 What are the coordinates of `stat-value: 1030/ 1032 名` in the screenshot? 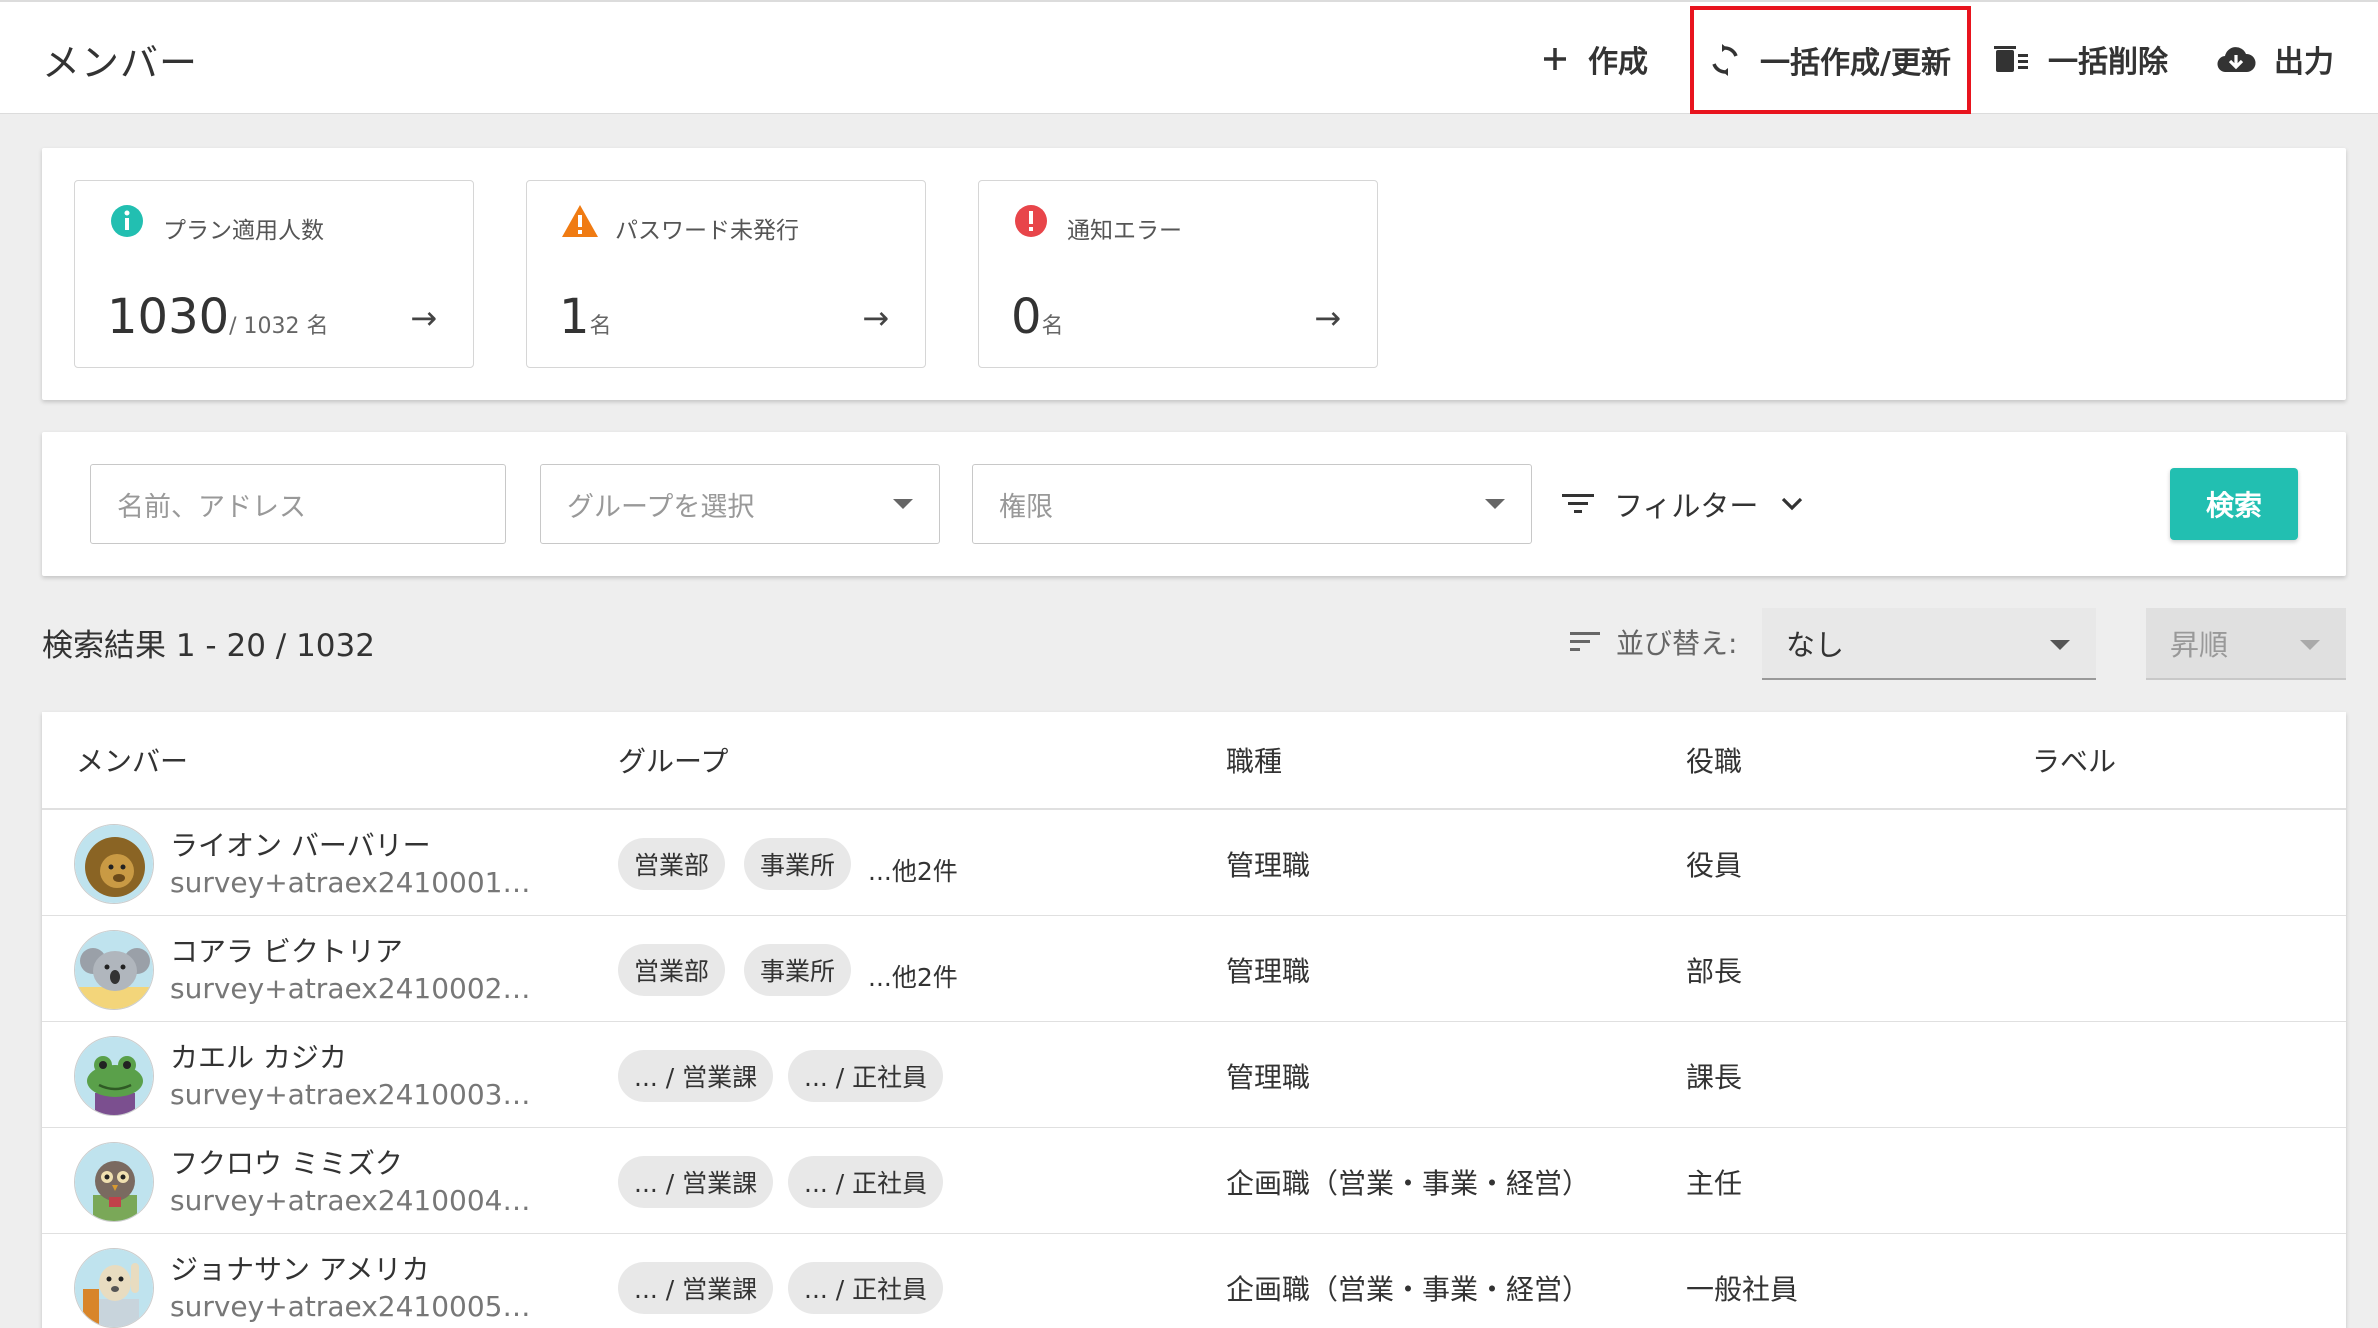 It's located at (218, 317).